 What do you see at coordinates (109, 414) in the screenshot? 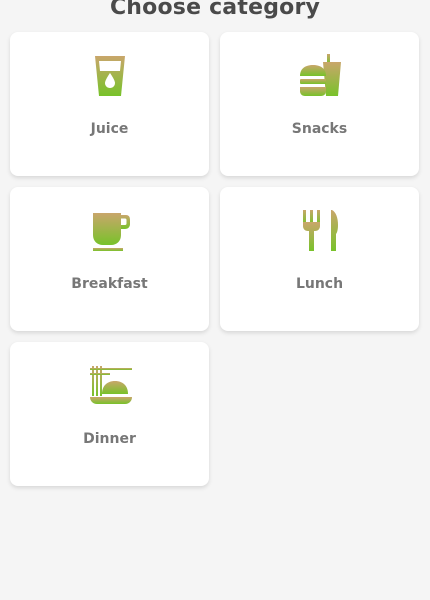
I see `category-card-dinner: Dinner` at bounding box center [109, 414].